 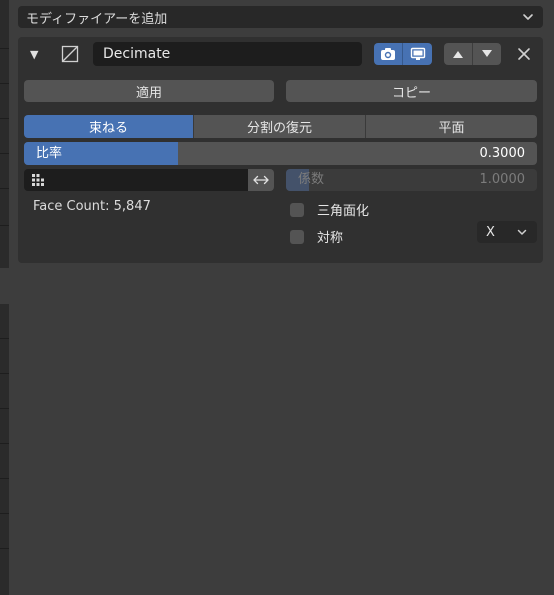 I want to click on monitor-icon, so click(x=417, y=53).